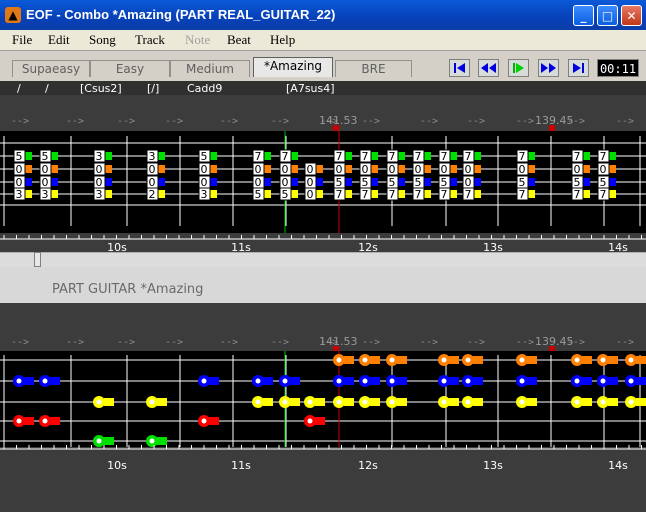  Describe the element at coordinates (293, 67) in the screenshot. I see `tab-amazing: *Amazing` at that location.